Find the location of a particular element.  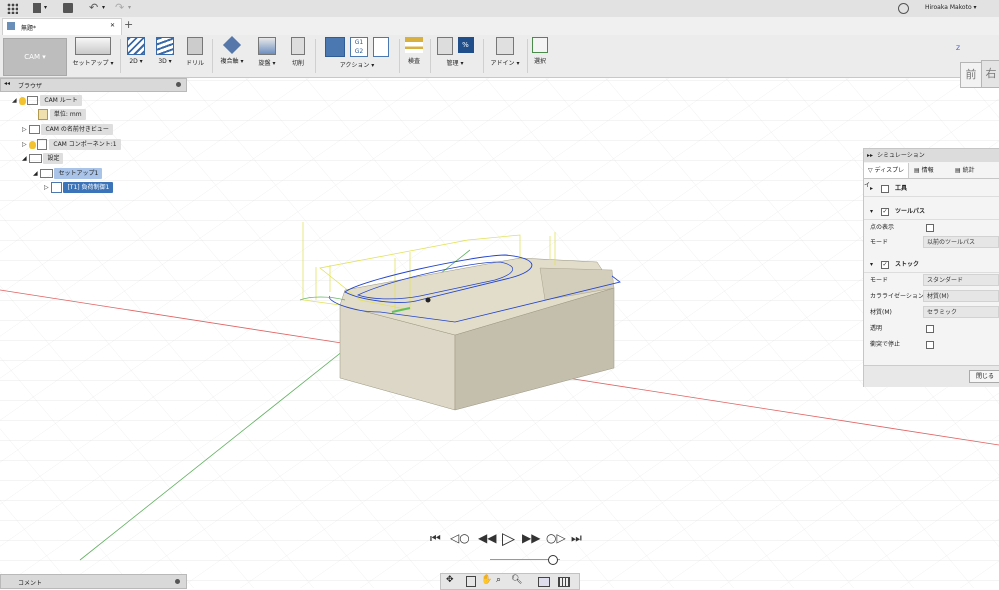

file-menu-icon is located at coordinates (37, 8).